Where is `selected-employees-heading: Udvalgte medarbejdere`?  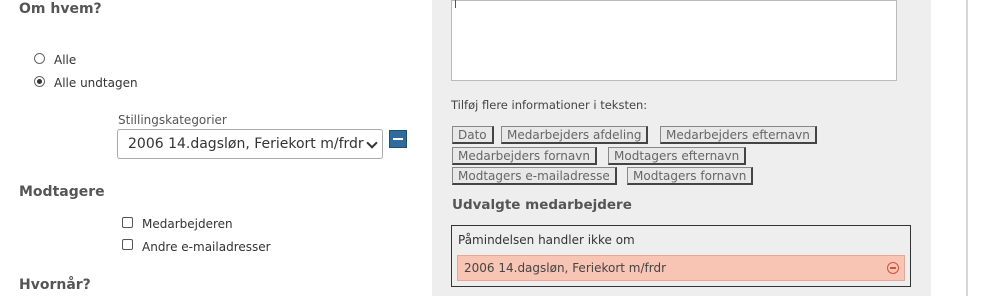 selected-employees-heading: Udvalgte medarbejdere is located at coordinates (542, 205).